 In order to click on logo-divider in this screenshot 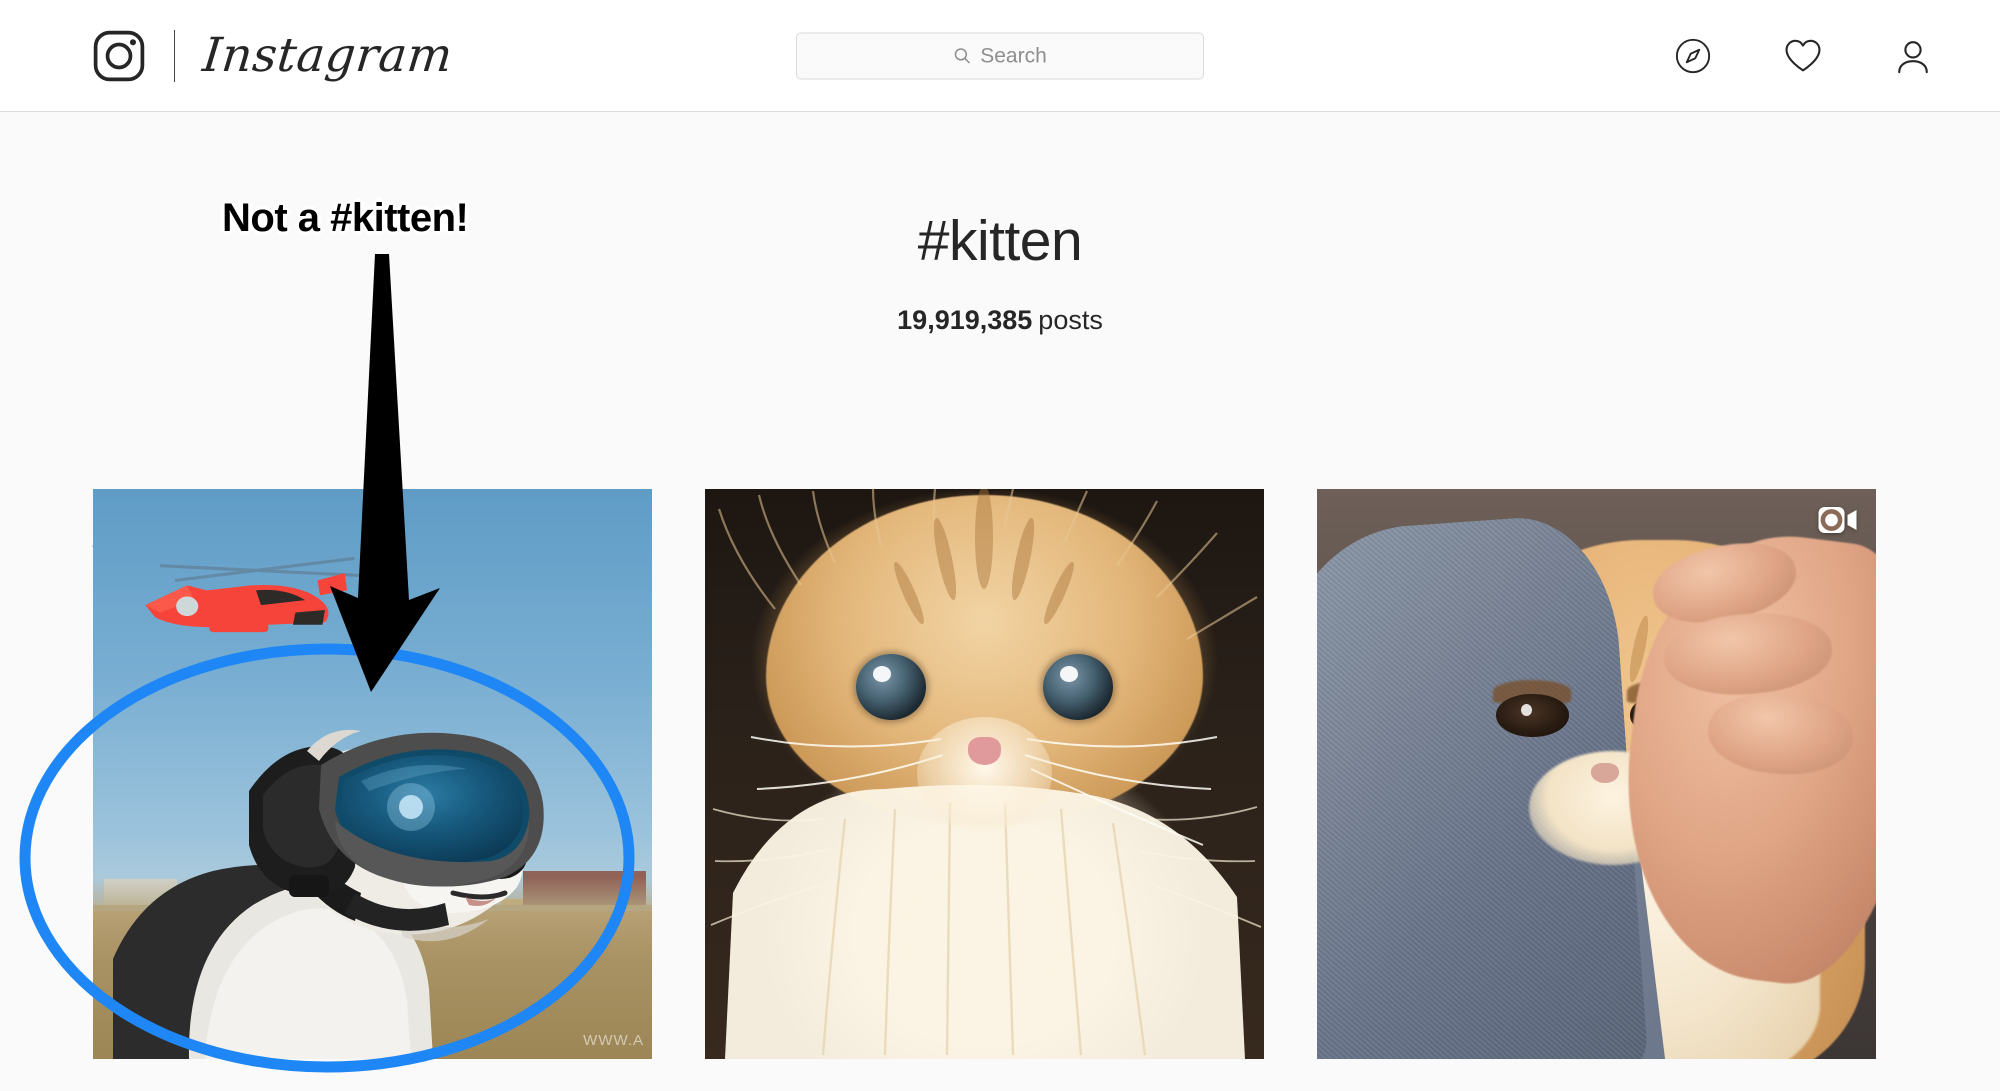, I will do `click(174, 55)`.